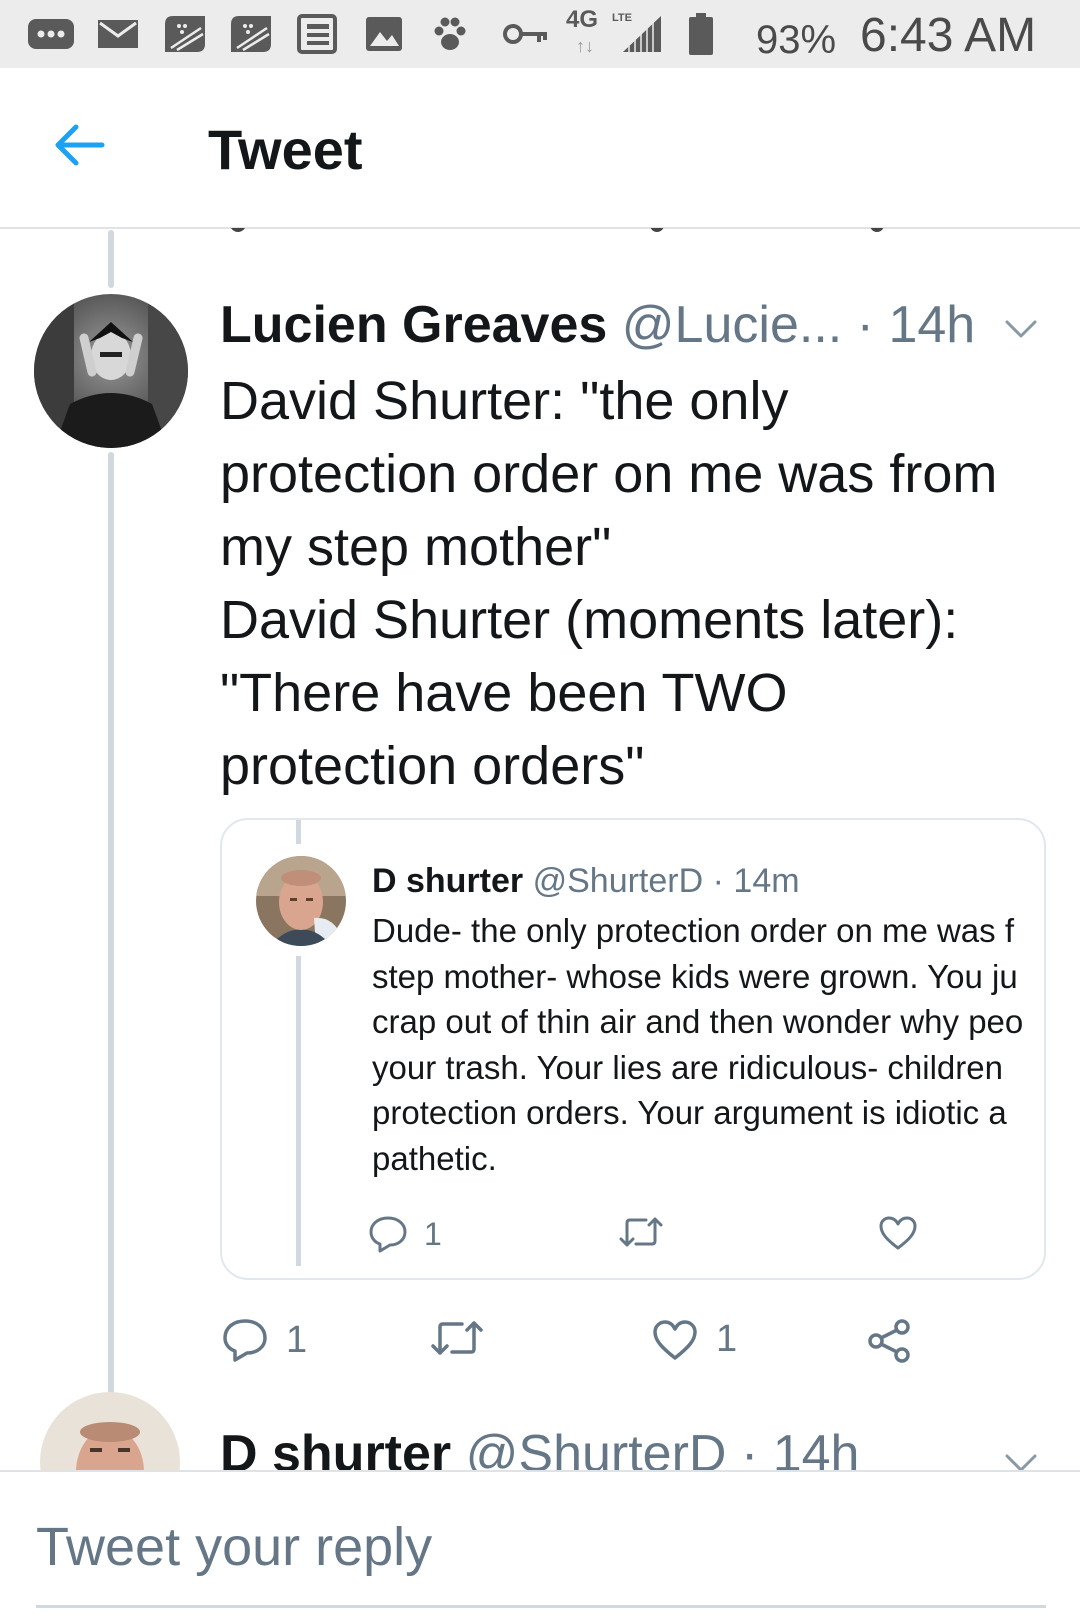 Image resolution: width=1080 pixels, height=1620 pixels. Describe the element at coordinates (582, 19) in the screenshot. I see `network-type: 4G` at that location.